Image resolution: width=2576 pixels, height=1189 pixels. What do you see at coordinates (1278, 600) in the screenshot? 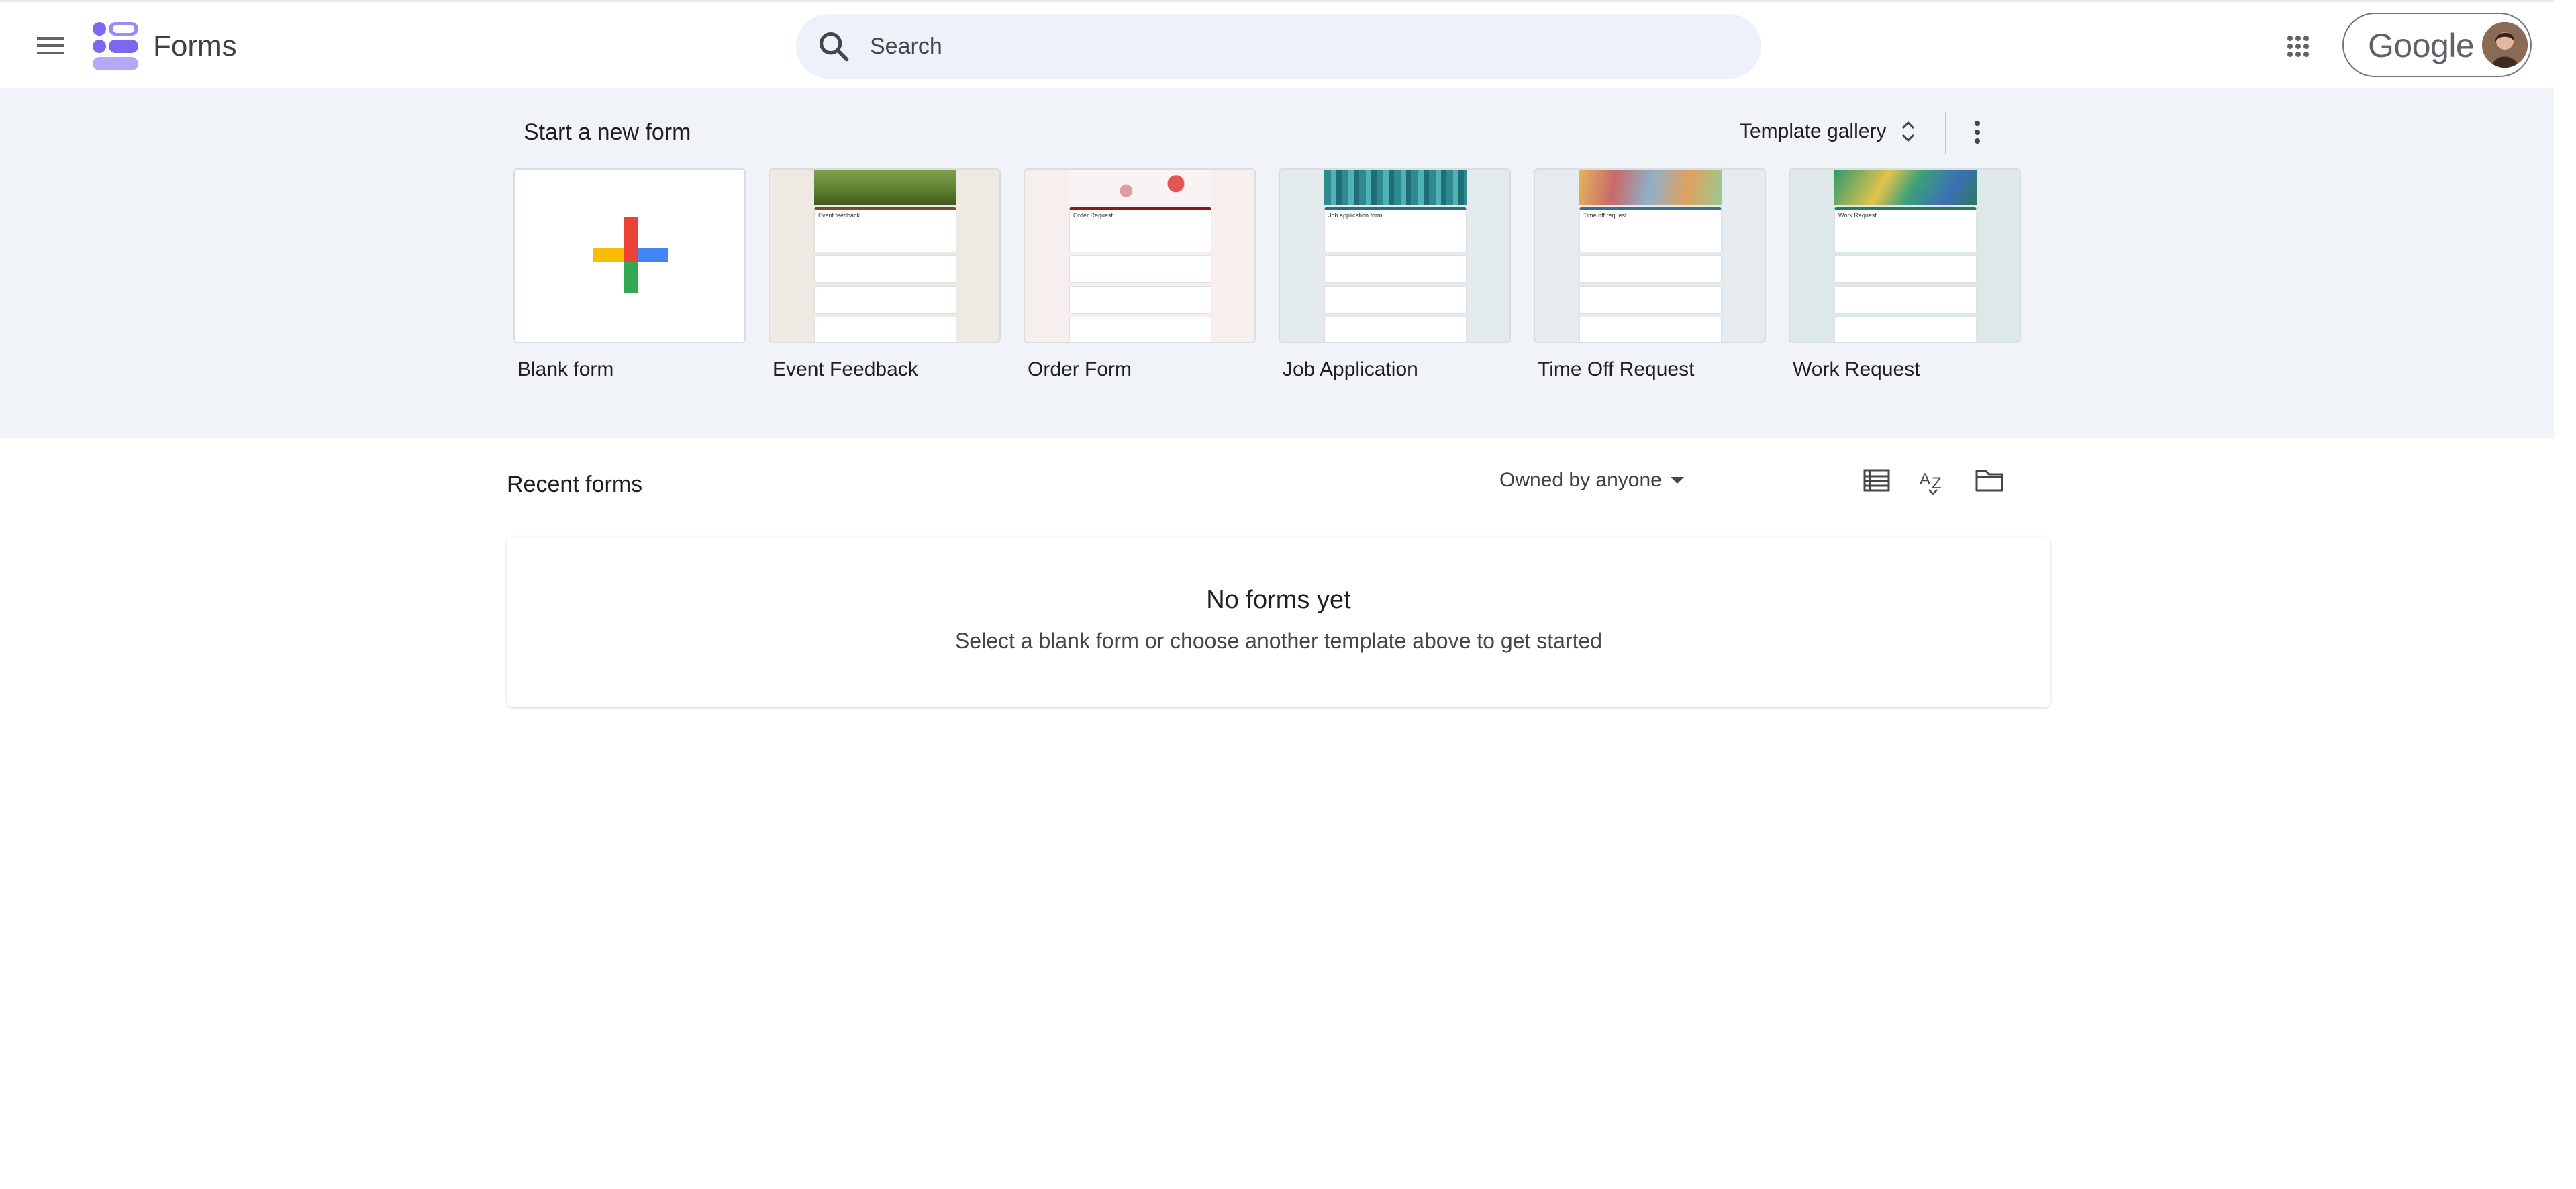
I see `empty-state-title: No forms yet` at bounding box center [1278, 600].